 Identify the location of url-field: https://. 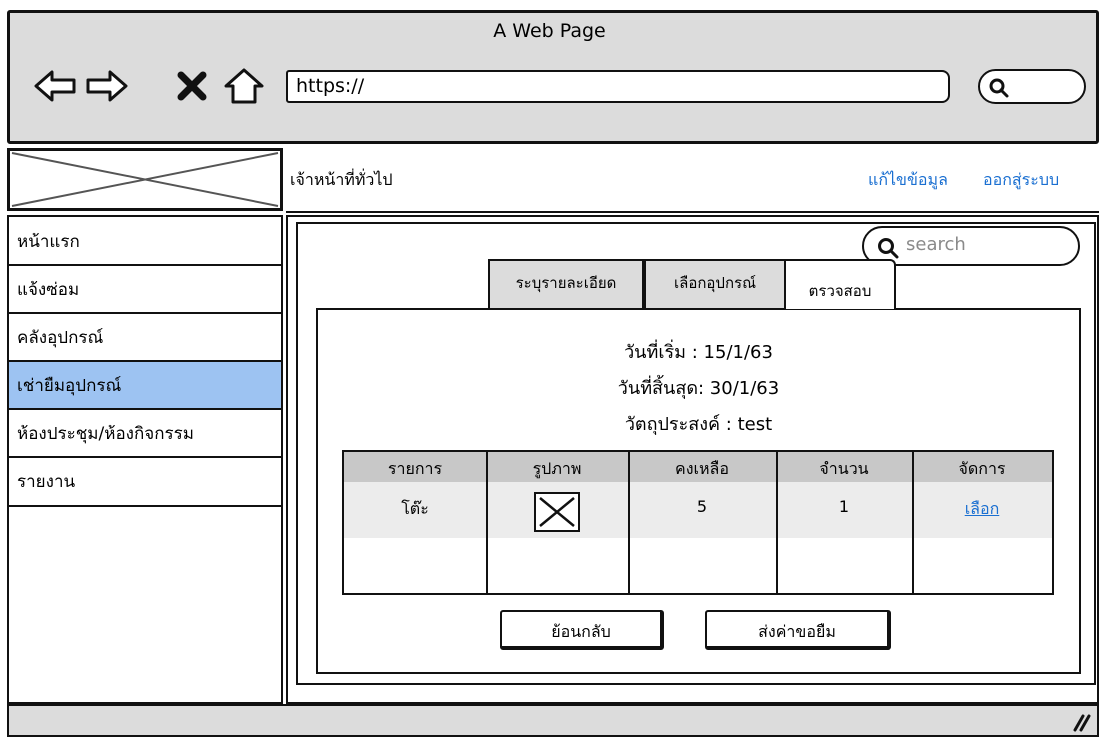
(618, 86).